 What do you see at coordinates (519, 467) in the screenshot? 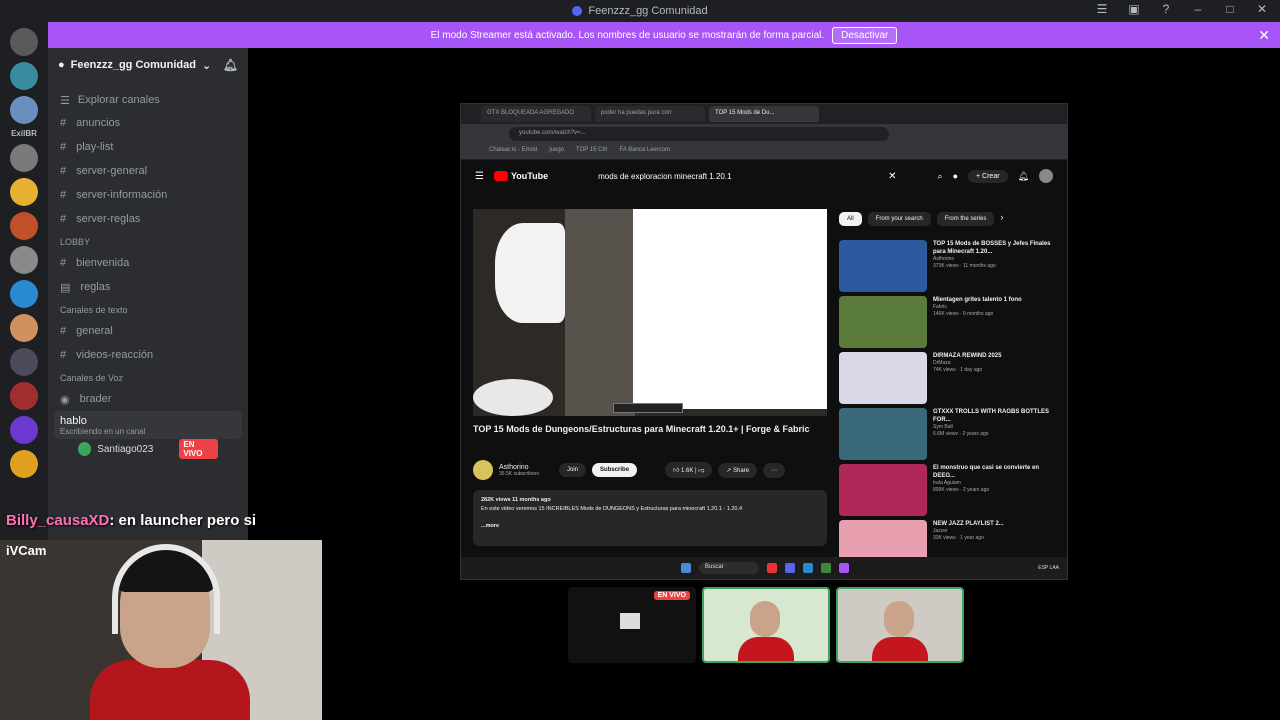
I see `channel-name: Asthorino` at bounding box center [519, 467].